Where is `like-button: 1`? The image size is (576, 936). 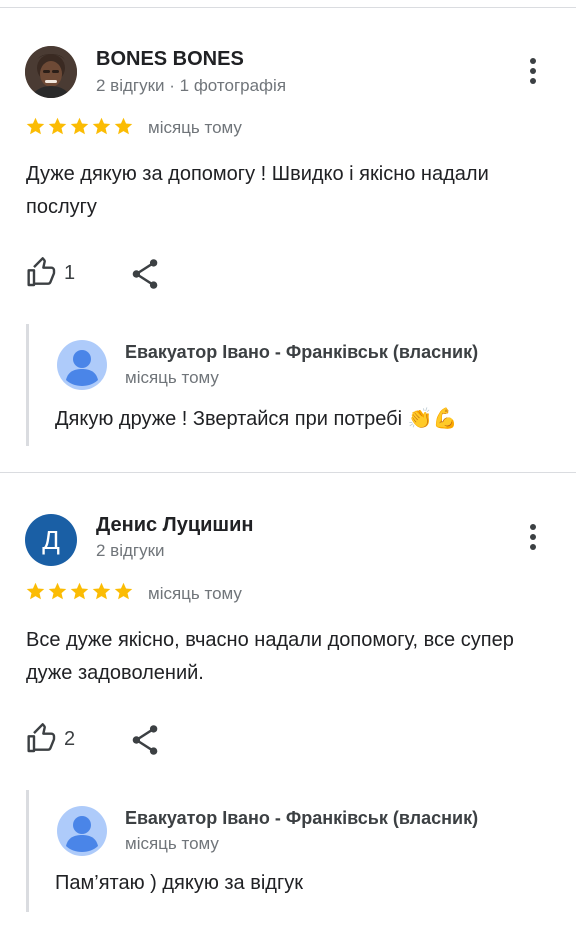 like-button: 1 is located at coordinates (50, 273).